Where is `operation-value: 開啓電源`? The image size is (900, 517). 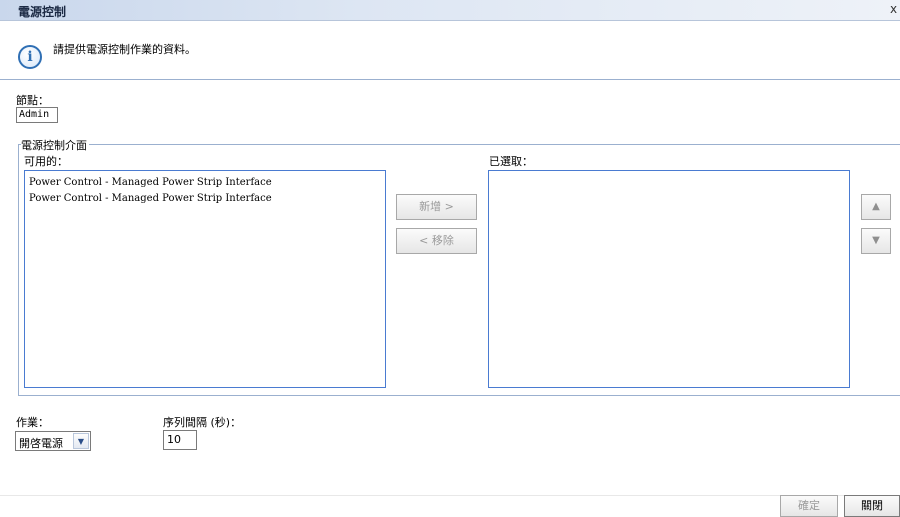
operation-value: 開啓電源 is located at coordinates (41, 443).